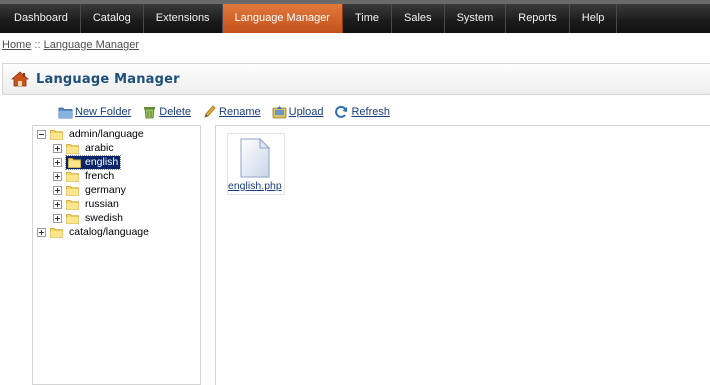  I want to click on tree-label: russian, so click(102, 203).